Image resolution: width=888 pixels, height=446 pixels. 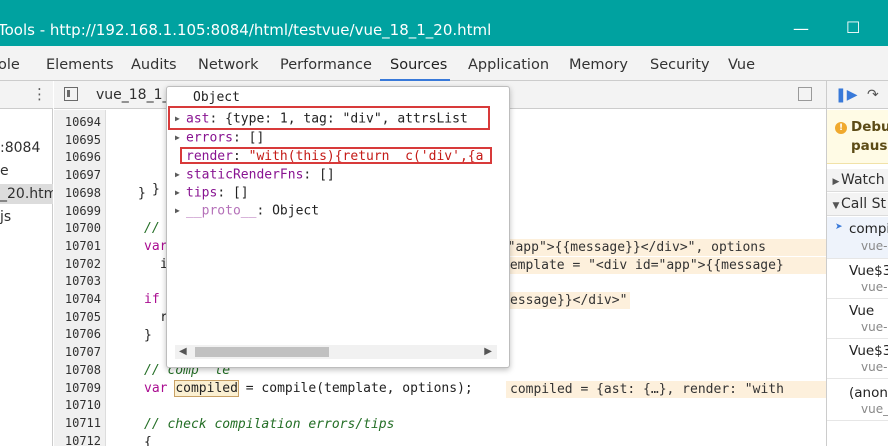 What do you see at coordinates (269, 424) in the screenshot?
I see `code-line: // check compilation errors/tips` at bounding box center [269, 424].